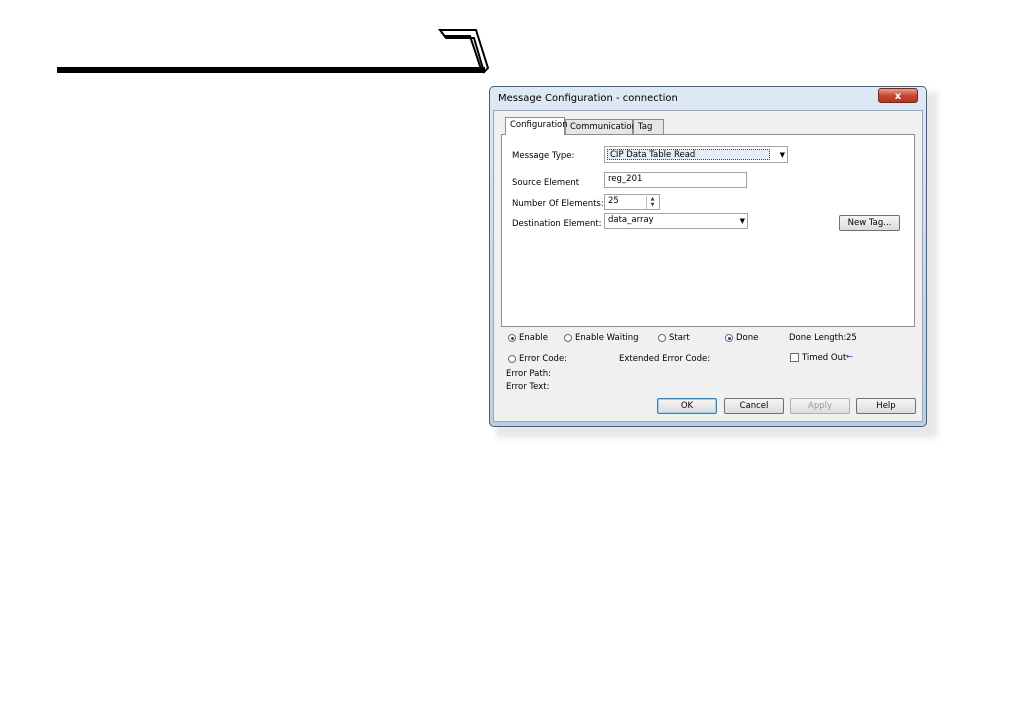 This screenshot has width=1022, height=720. Describe the element at coordinates (533, 338) in the screenshot. I see `enable-label: Enable` at that location.